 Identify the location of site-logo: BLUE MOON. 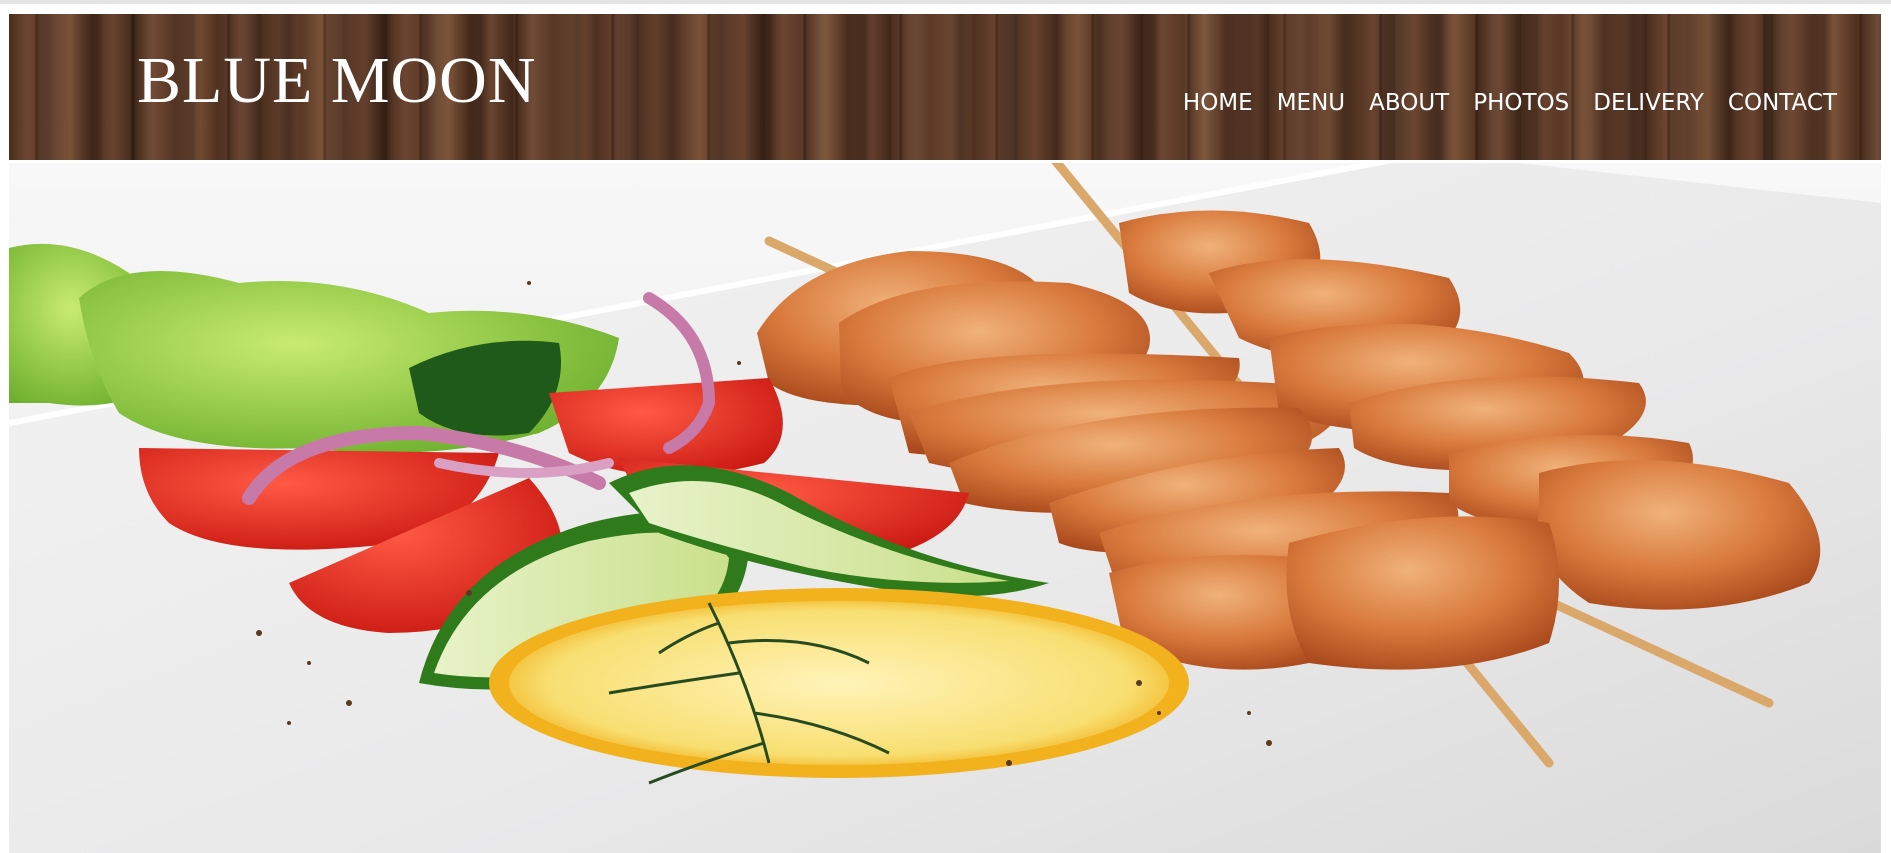
(337, 81).